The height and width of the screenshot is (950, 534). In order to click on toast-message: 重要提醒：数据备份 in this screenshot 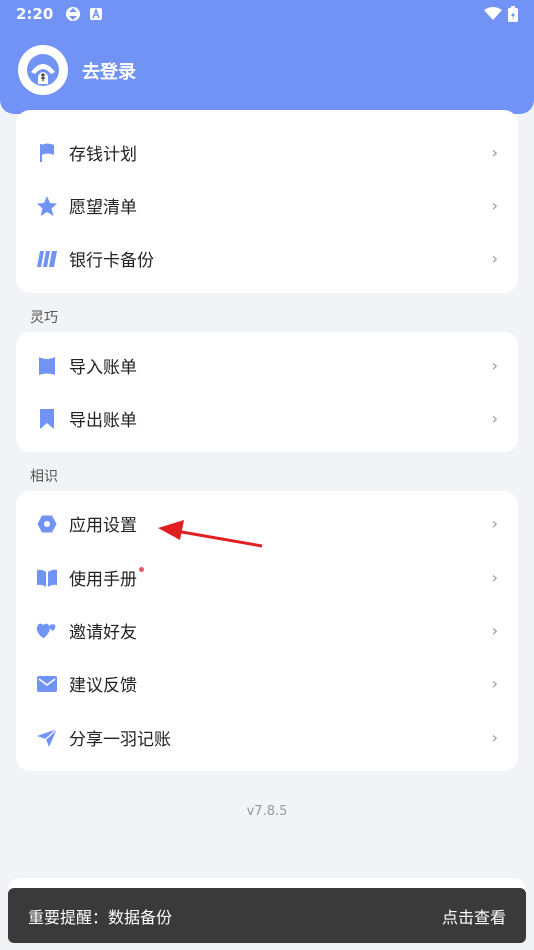, I will do `click(100, 917)`.